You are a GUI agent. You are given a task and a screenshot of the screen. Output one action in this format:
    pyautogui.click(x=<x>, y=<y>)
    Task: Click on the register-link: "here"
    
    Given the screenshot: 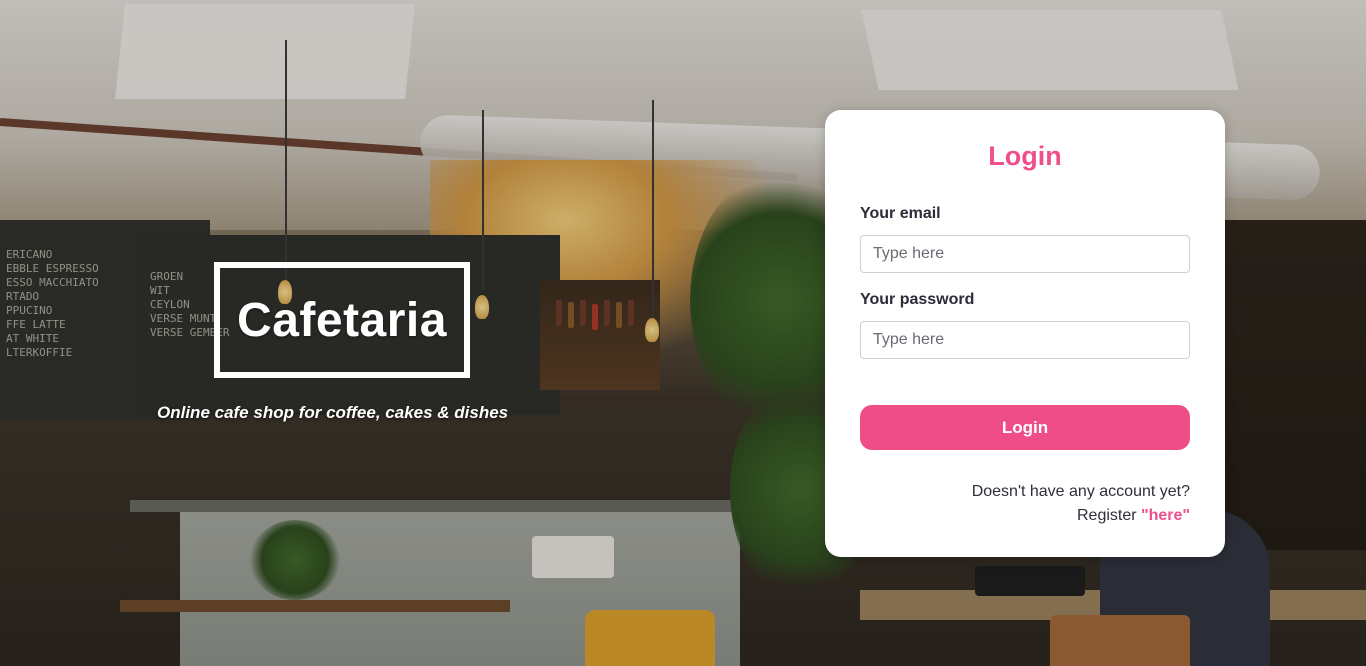 What is the action you would take?
    pyautogui.click(x=1165, y=515)
    